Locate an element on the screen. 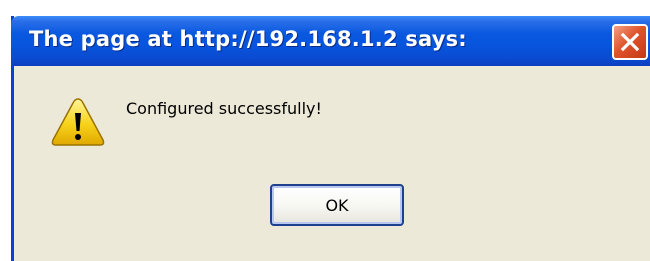  ok-button: OK is located at coordinates (337, 205).